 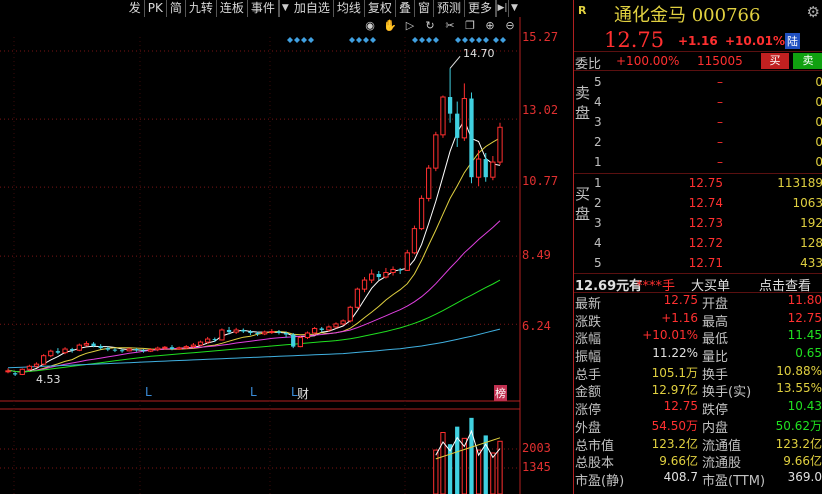 What do you see at coordinates (708, 223) in the screenshot?
I see `order-book-row: 3 12.73 192` at bounding box center [708, 223].